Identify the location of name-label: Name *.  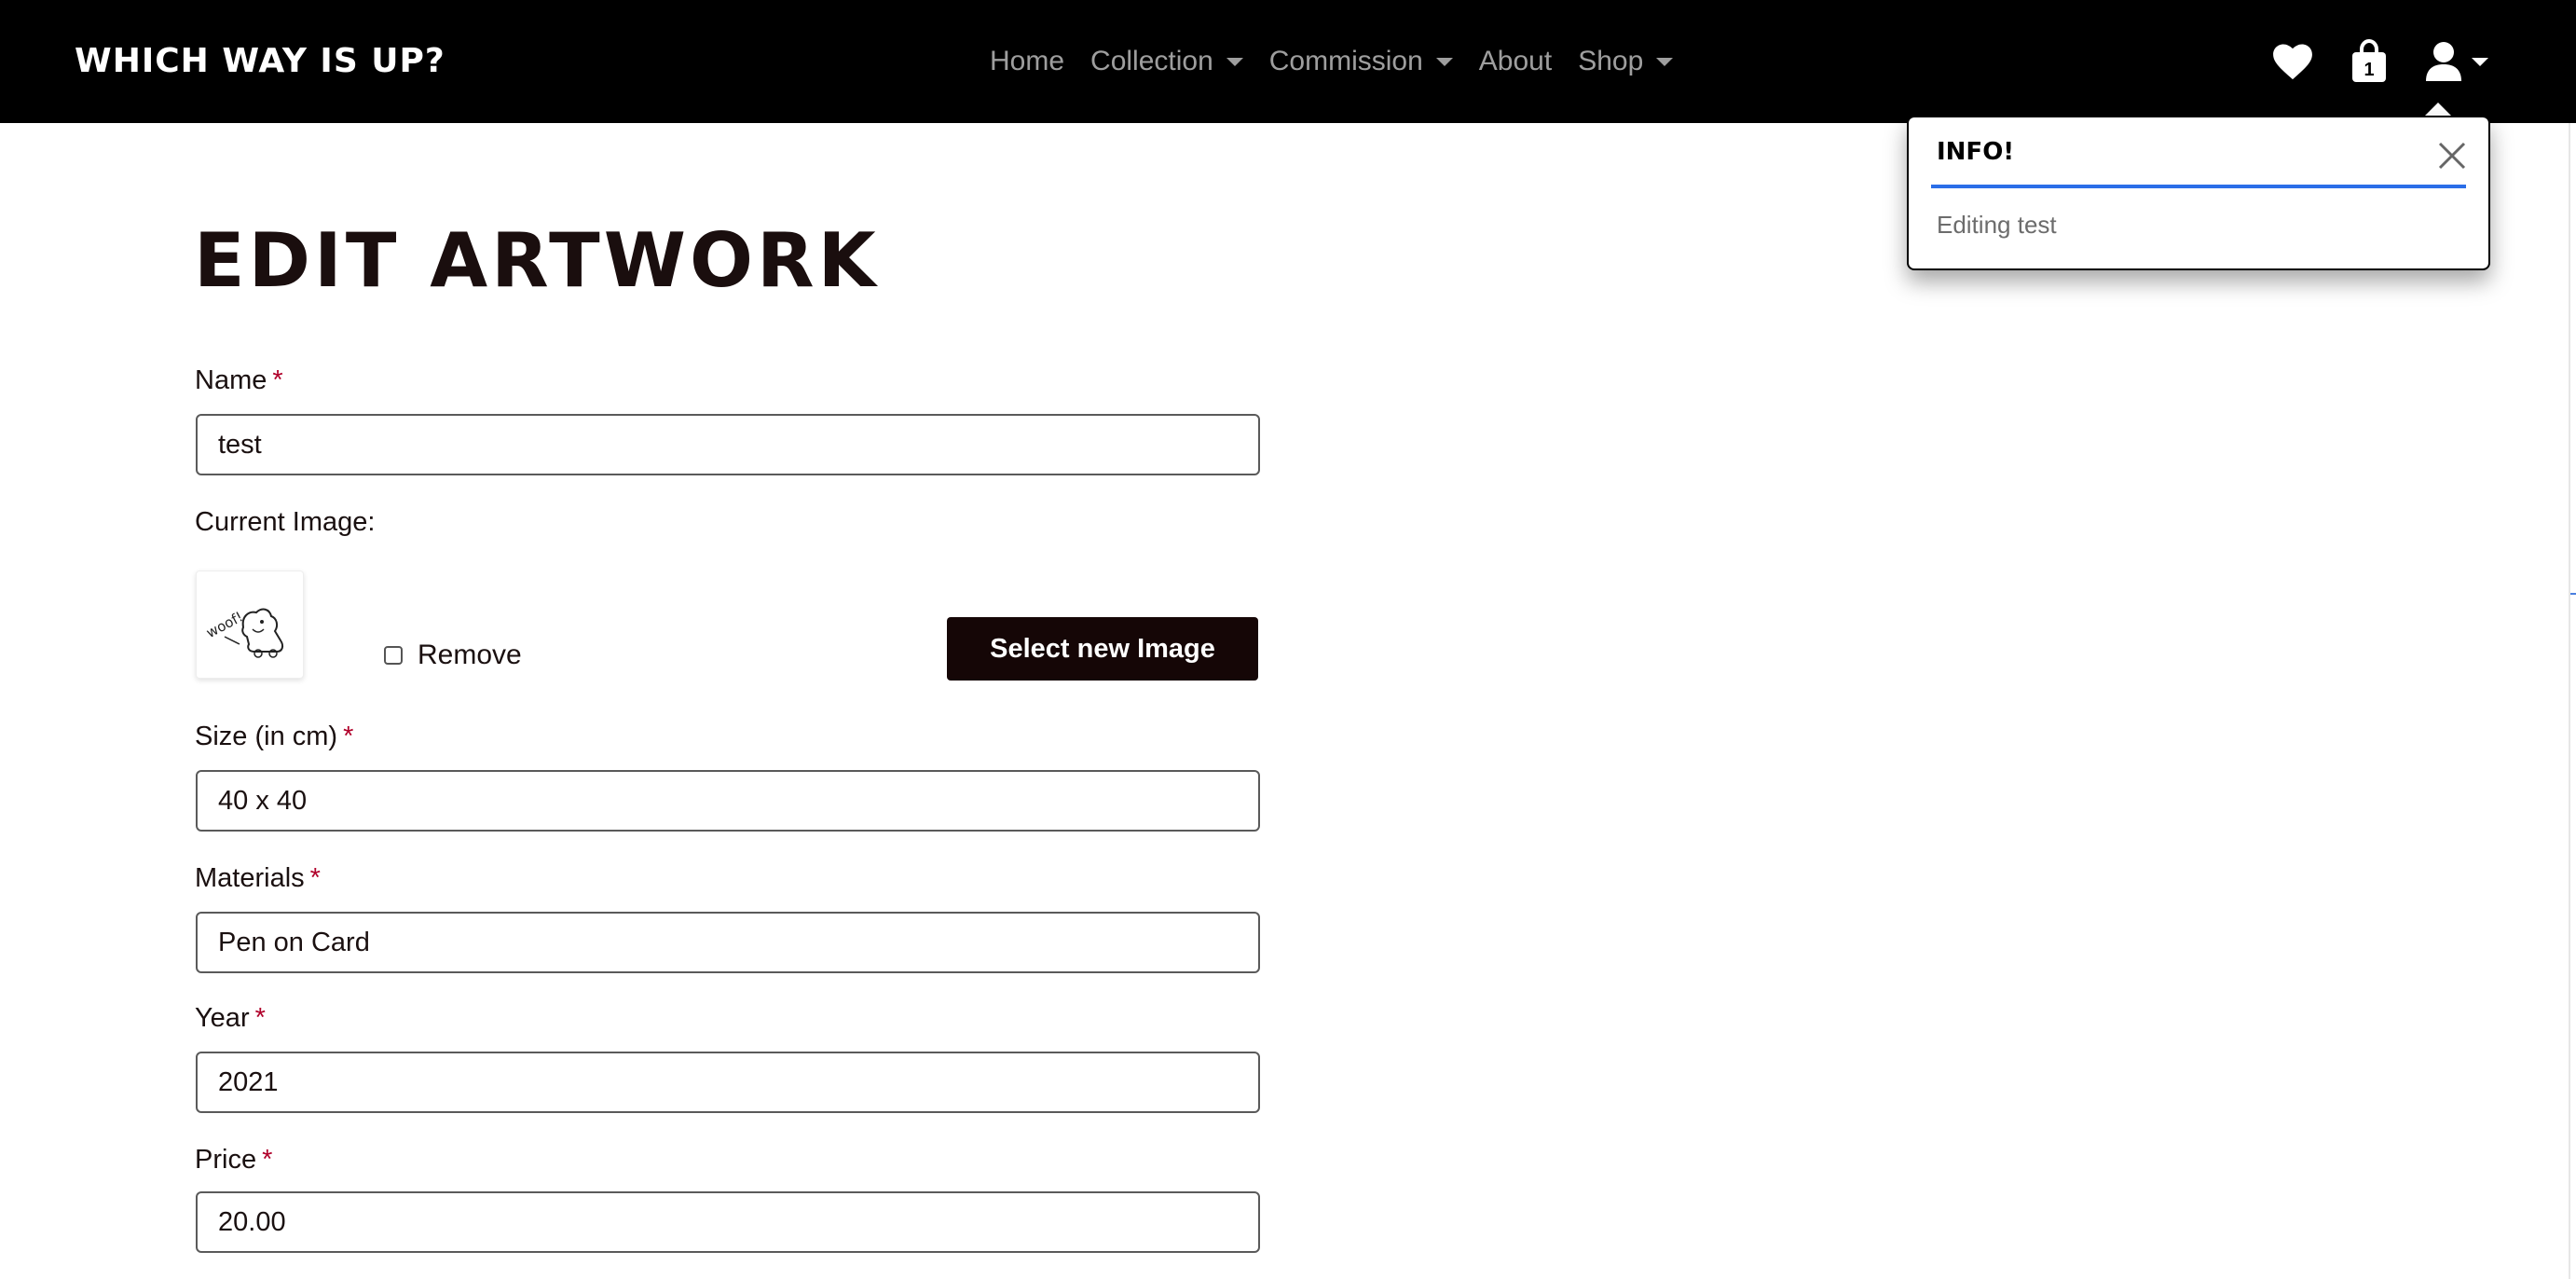
(239, 380).